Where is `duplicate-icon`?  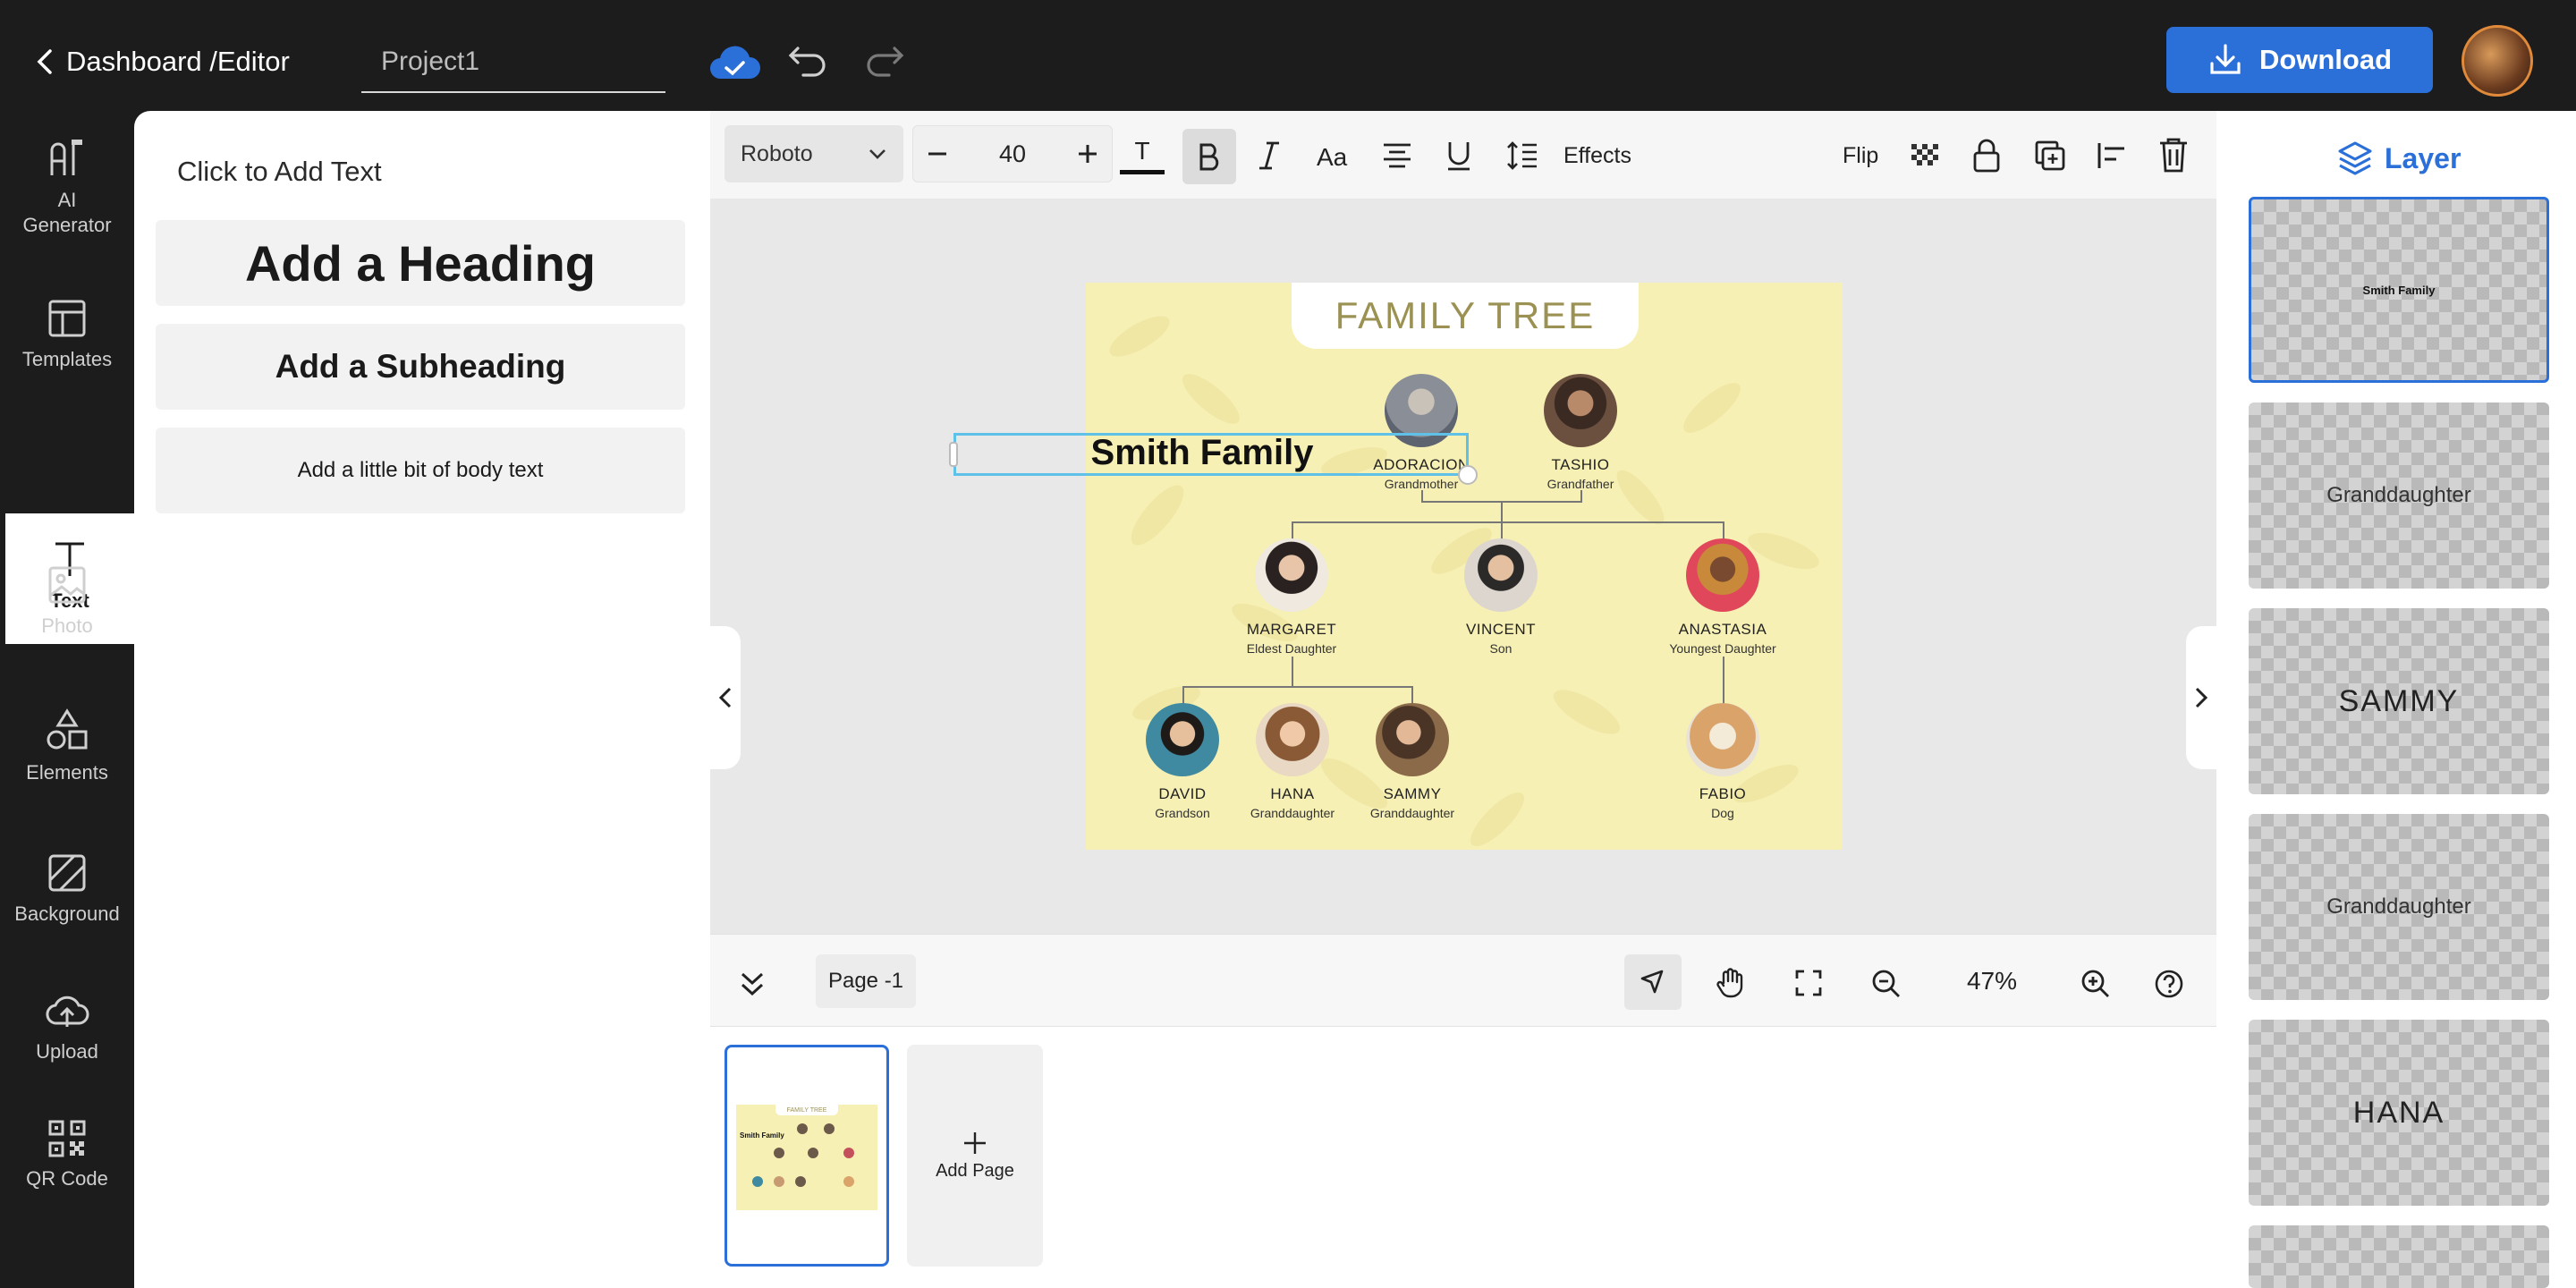 duplicate-icon is located at coordinates (2050, 156).